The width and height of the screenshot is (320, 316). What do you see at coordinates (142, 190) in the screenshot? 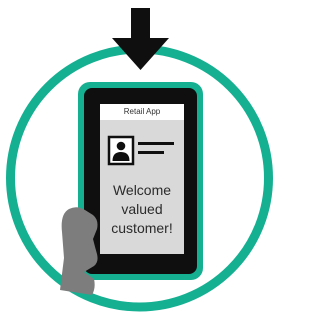
I see `welcome-line: Welcome` at bounding box center [142, 190].